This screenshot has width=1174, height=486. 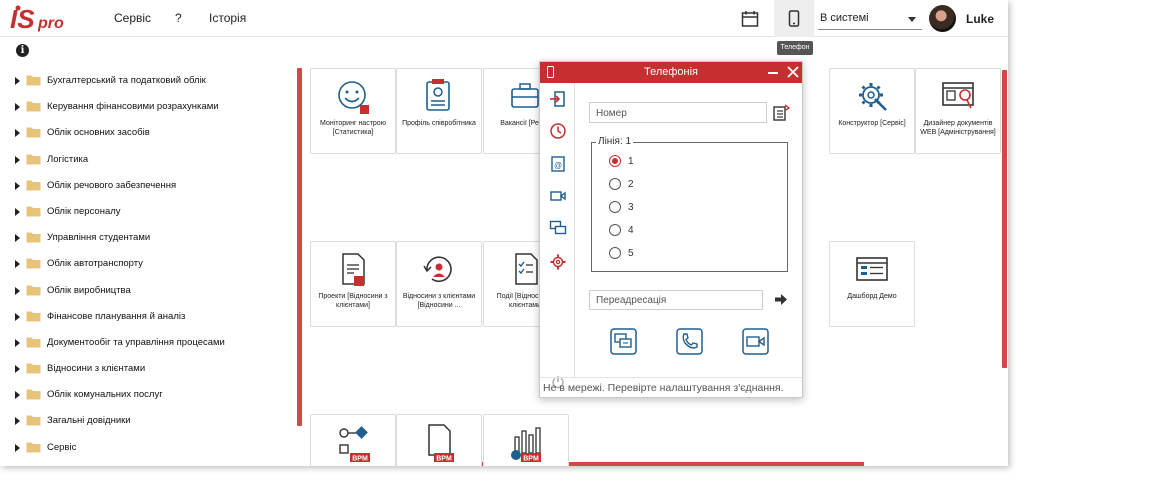 I want to click on minimize-button, so click(x=773, y=73).